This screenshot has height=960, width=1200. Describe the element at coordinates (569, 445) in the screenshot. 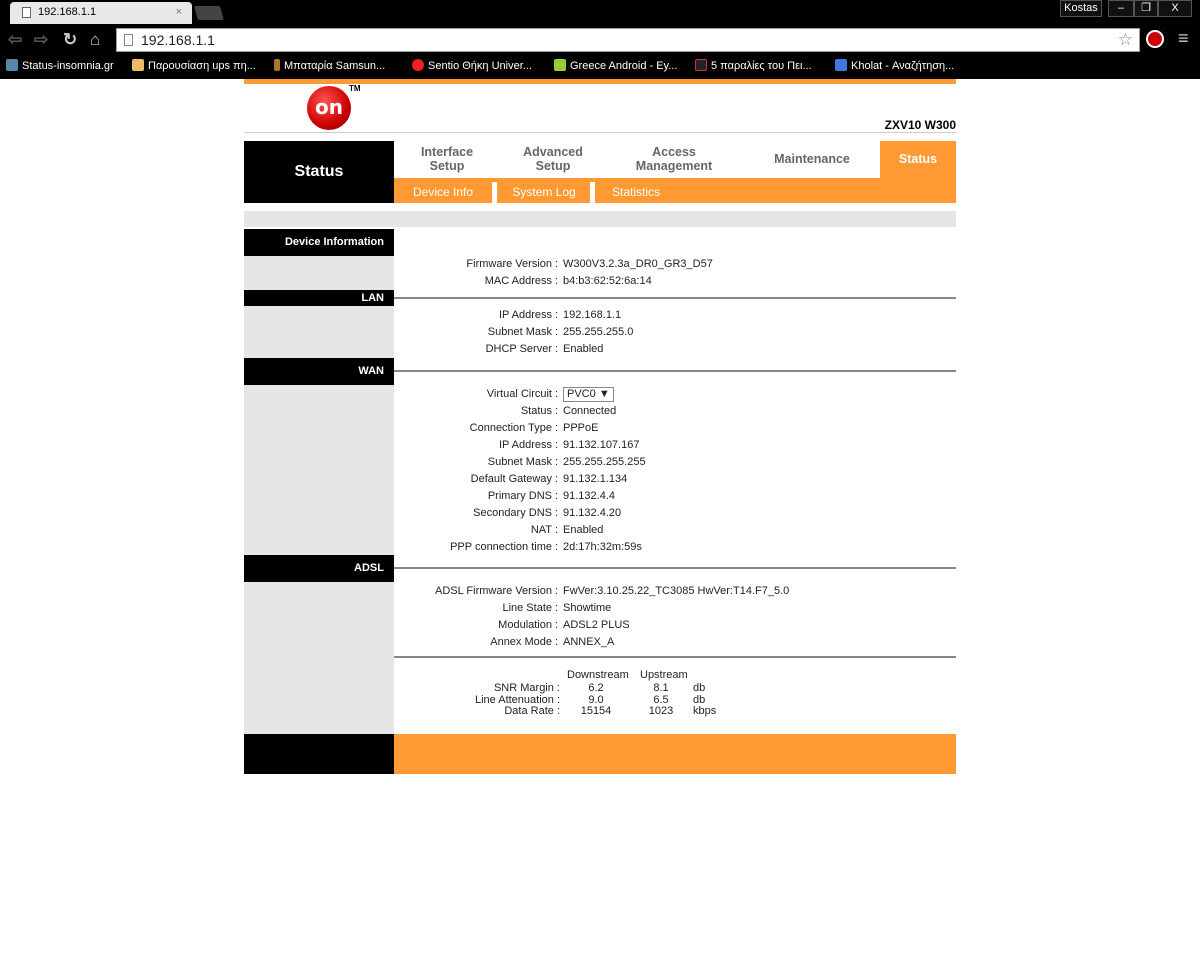

I see `info-row: IP Address:91.132.107.167` at that location.